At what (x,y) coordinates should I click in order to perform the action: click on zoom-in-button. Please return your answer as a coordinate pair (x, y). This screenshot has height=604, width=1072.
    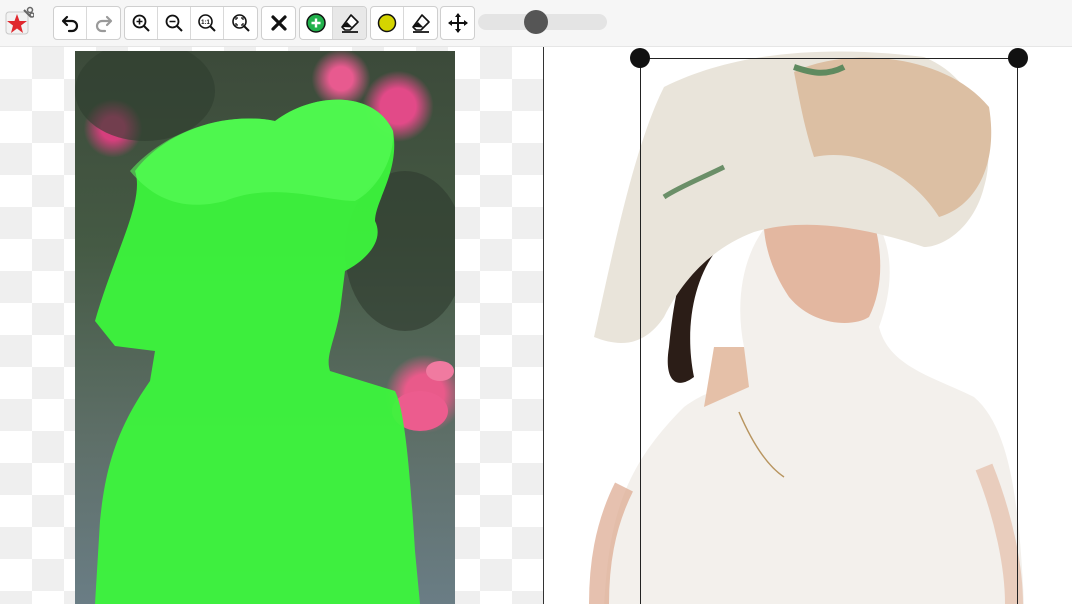
    Looking at the image, I should click on (141, 23).